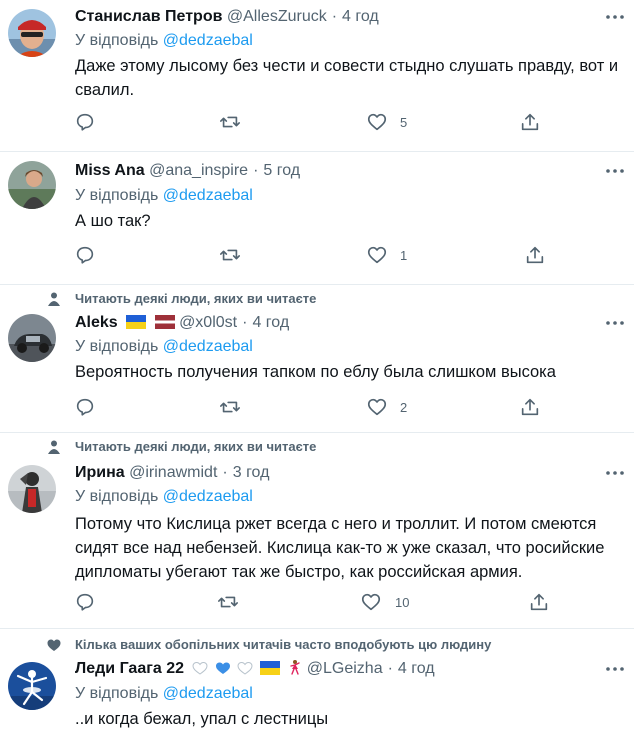  I want to click on author-name: Ирина, so click(100, 472).